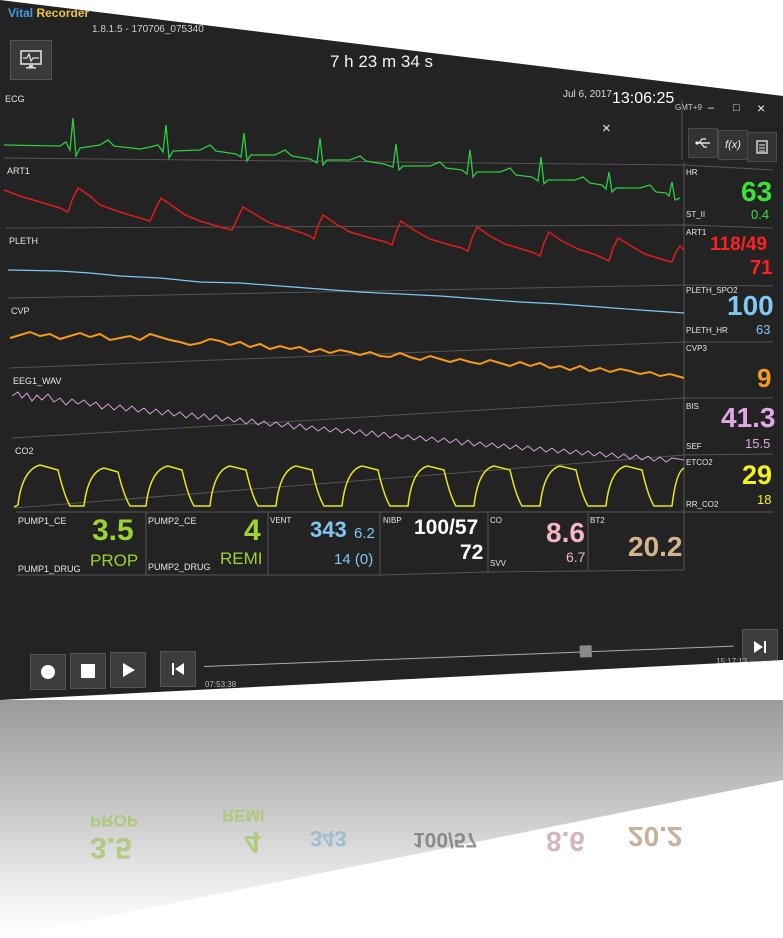  I want to click on record-icon, so click(48, 672).